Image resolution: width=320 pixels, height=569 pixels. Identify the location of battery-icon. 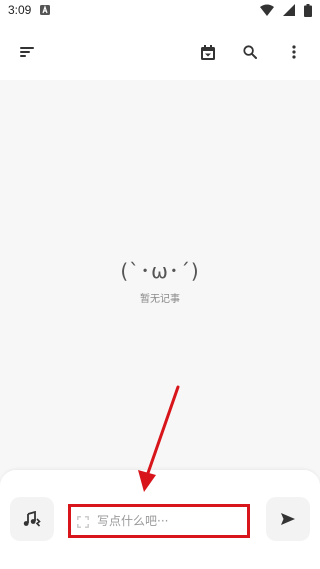
(308, 10).